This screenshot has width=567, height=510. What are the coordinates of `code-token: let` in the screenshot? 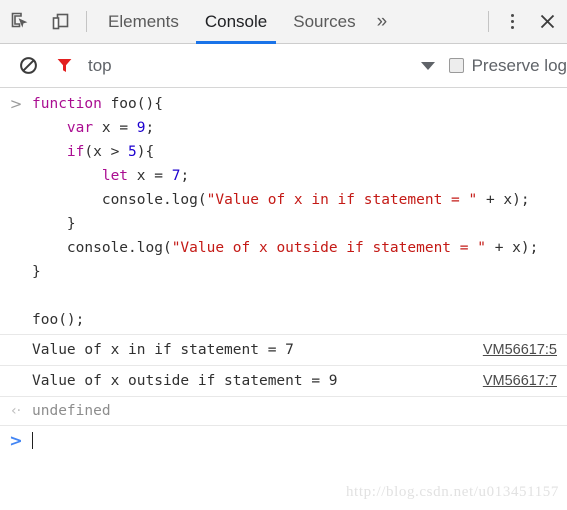 It's located at (115, 176).